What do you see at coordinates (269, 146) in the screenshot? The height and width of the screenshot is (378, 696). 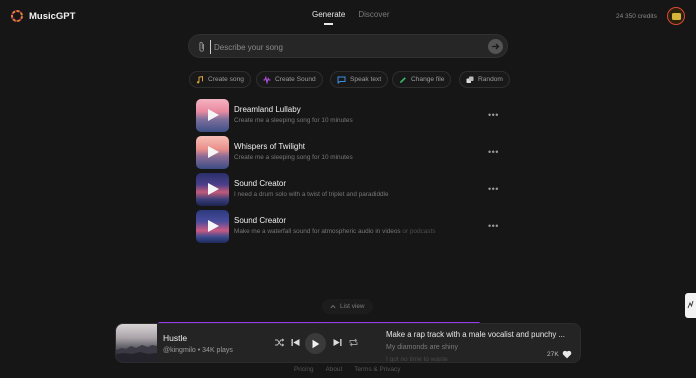 I see `song-title: Whispers of Twilight` at bounding box center [269, 146].